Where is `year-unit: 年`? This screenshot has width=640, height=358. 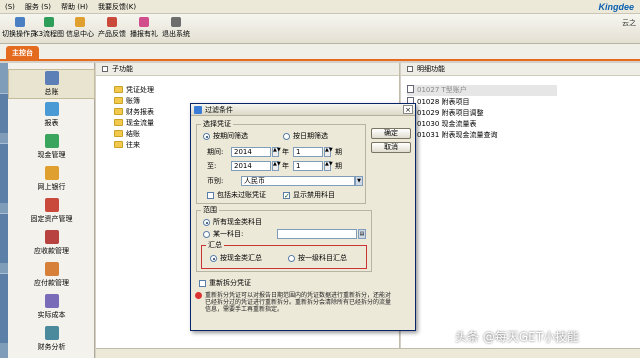
year-unit: 年 is located at coordinates (285, 166).